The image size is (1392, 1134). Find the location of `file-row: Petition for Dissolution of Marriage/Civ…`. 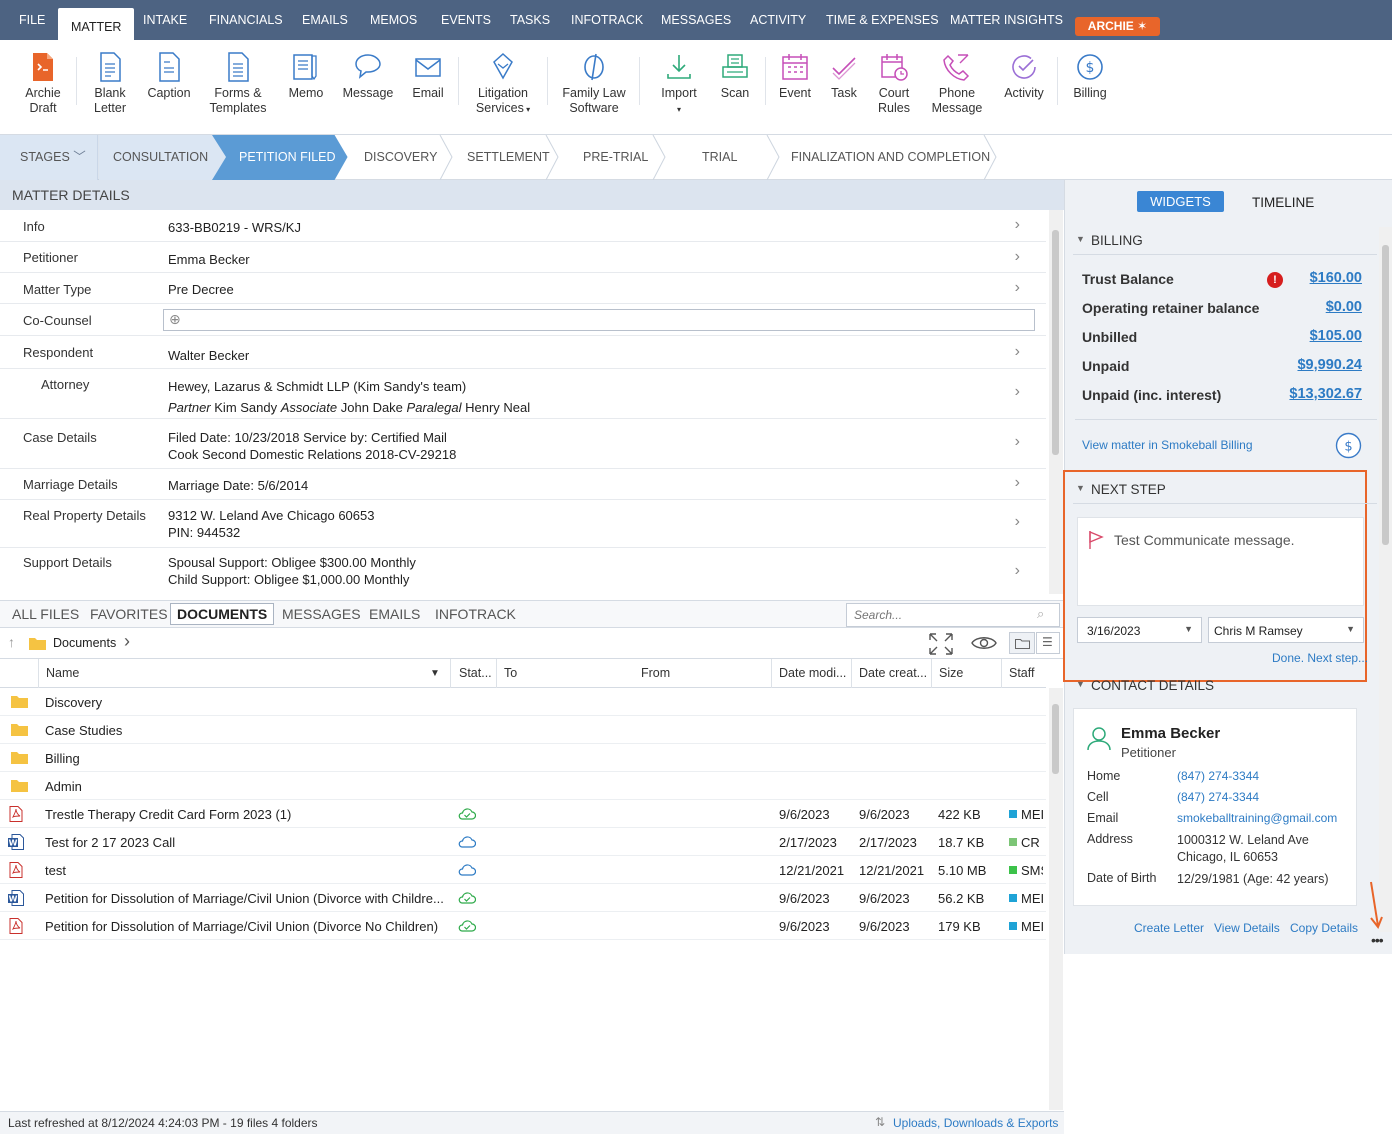

file-row: Petition for Dissolution of Marriage/Civ… is located at coordinates (523, 926).